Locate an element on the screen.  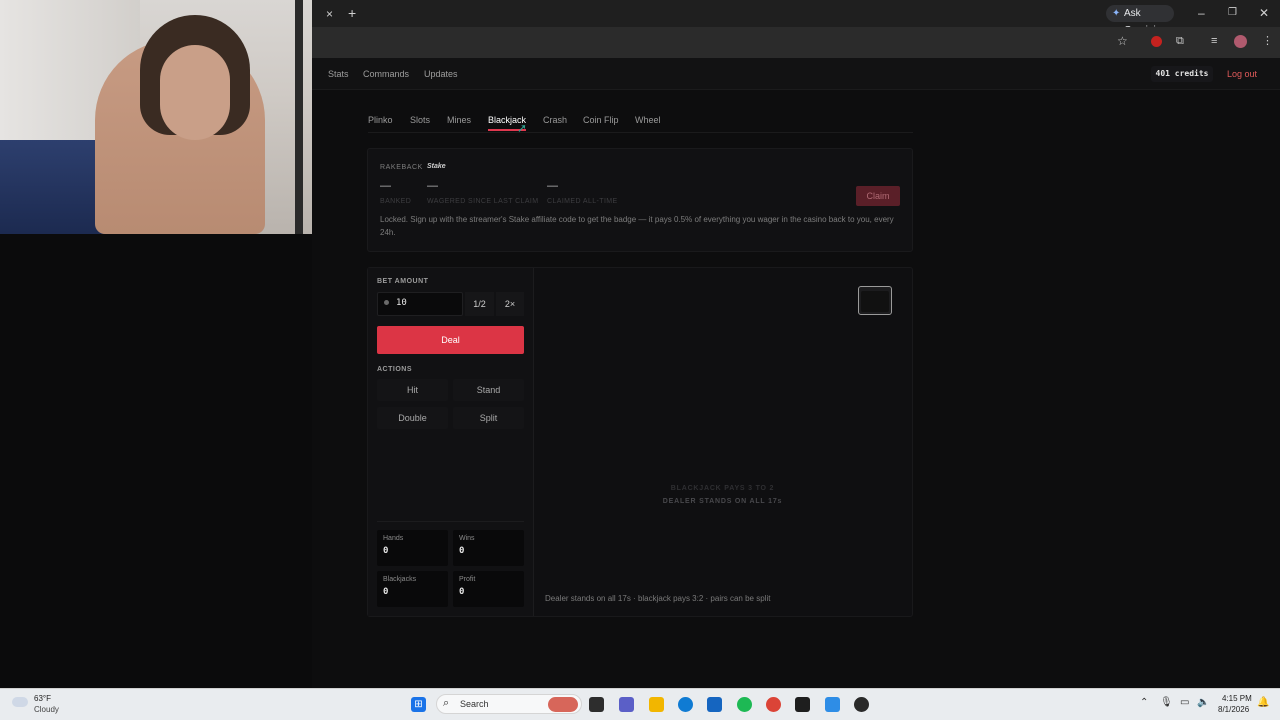
browser-toolbar is located at coordinates (796, 42).